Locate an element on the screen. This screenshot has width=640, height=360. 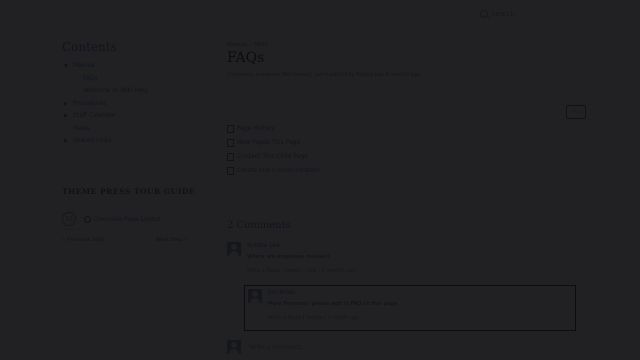
toc-item-procedures: ▶ Procedures is located at coordinates (106, 104).